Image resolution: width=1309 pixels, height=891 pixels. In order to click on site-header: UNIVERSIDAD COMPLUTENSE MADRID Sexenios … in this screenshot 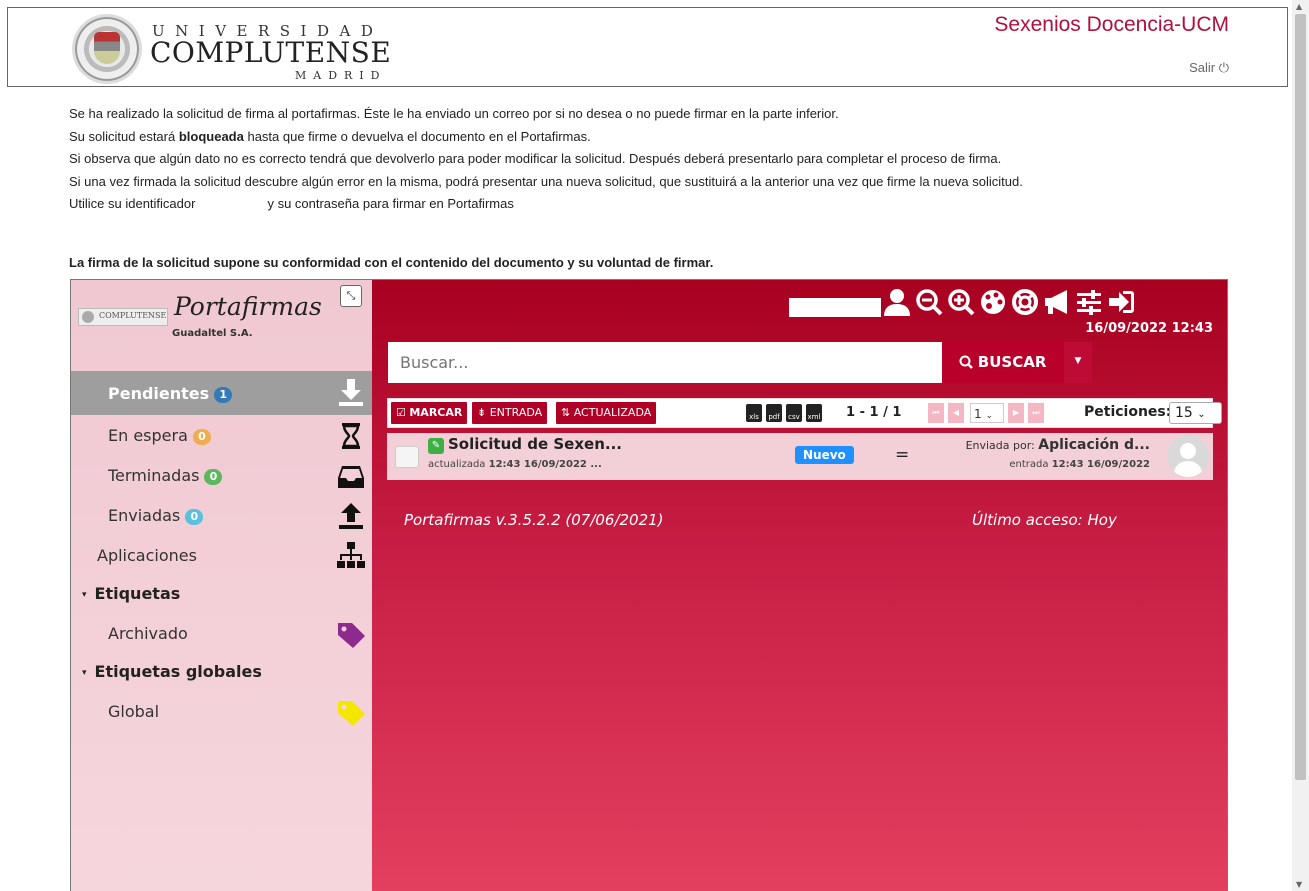, I will do `click(647, 47)`.